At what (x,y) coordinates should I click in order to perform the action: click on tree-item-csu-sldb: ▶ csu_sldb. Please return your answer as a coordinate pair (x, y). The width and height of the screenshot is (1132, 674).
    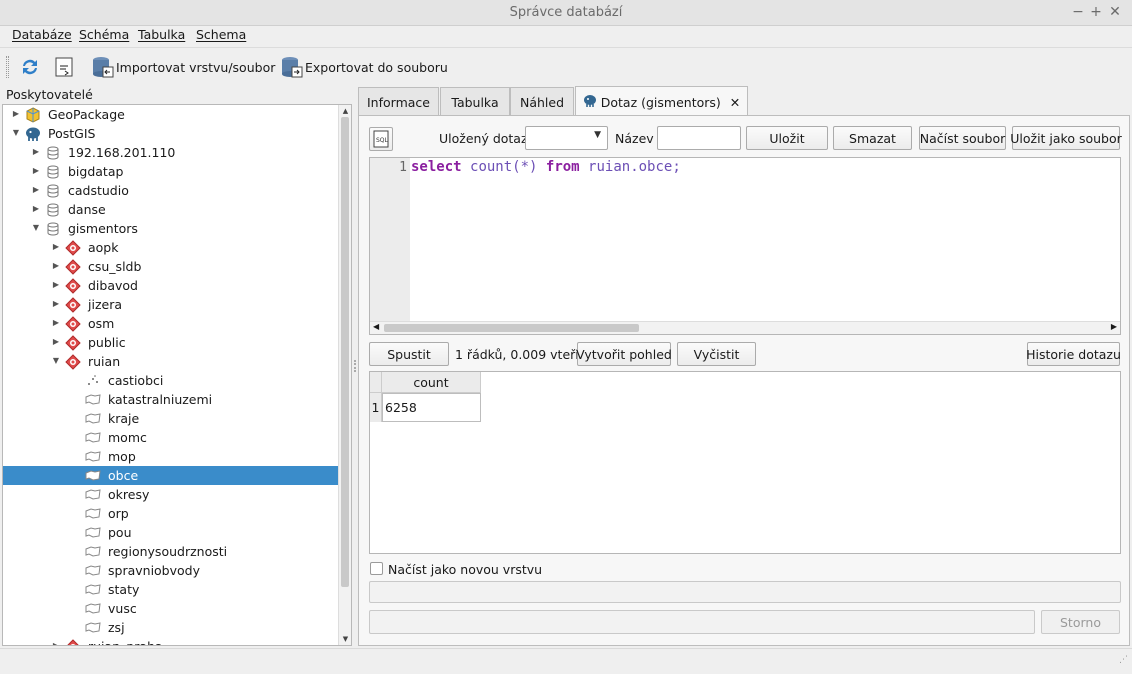
    Looking at the image, I should click on (170, 266).